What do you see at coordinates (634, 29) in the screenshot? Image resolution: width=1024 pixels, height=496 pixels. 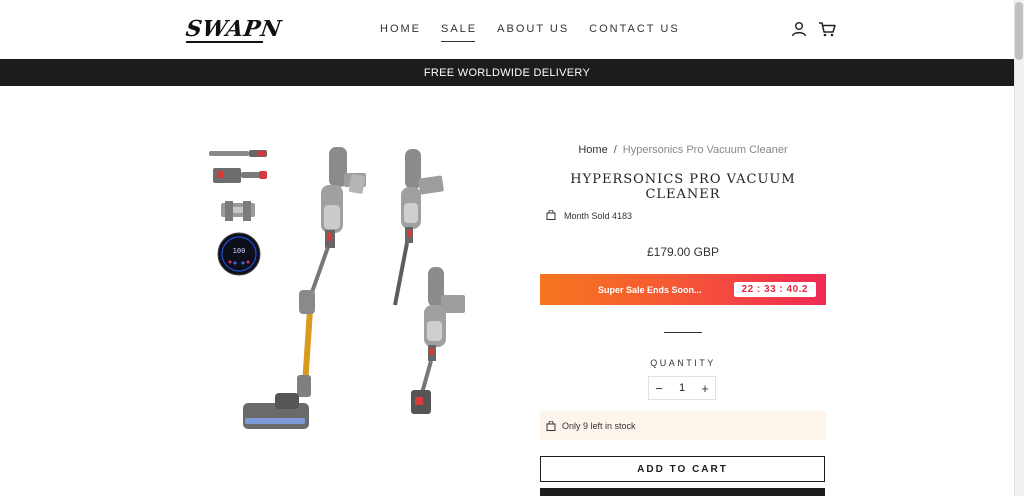 I see `nav-contact-us: CONTACT US` at bounding box center [634, 29].